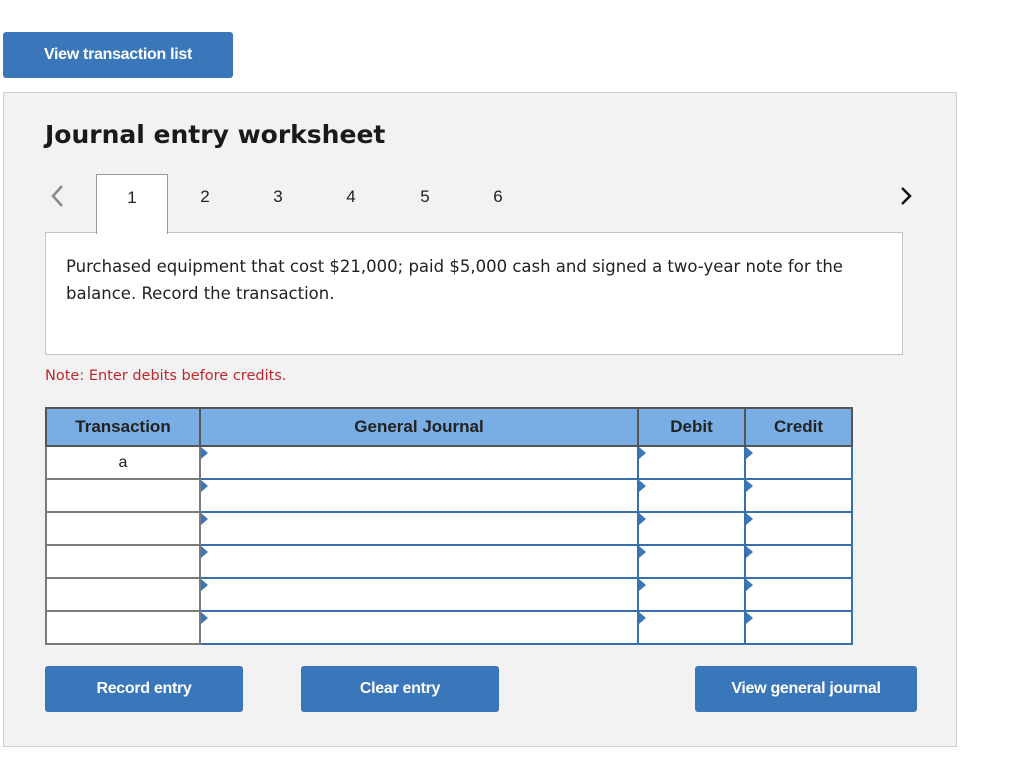  What do you see at coordinates (123, 462) in the screenshot?
I see `transaction-cell: a` at bounding box center [123, 462].